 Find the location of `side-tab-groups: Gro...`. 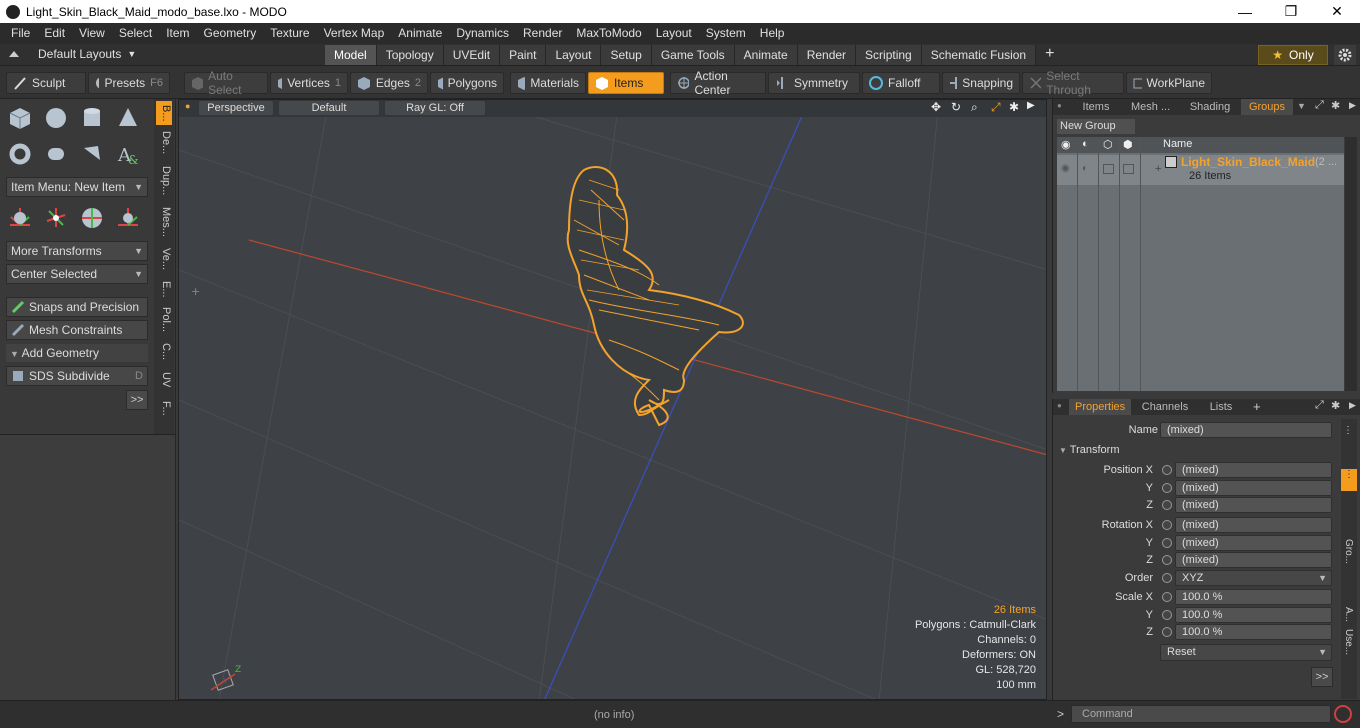

side-tab-groups: Gro... is located at coordinates (1348, 551).